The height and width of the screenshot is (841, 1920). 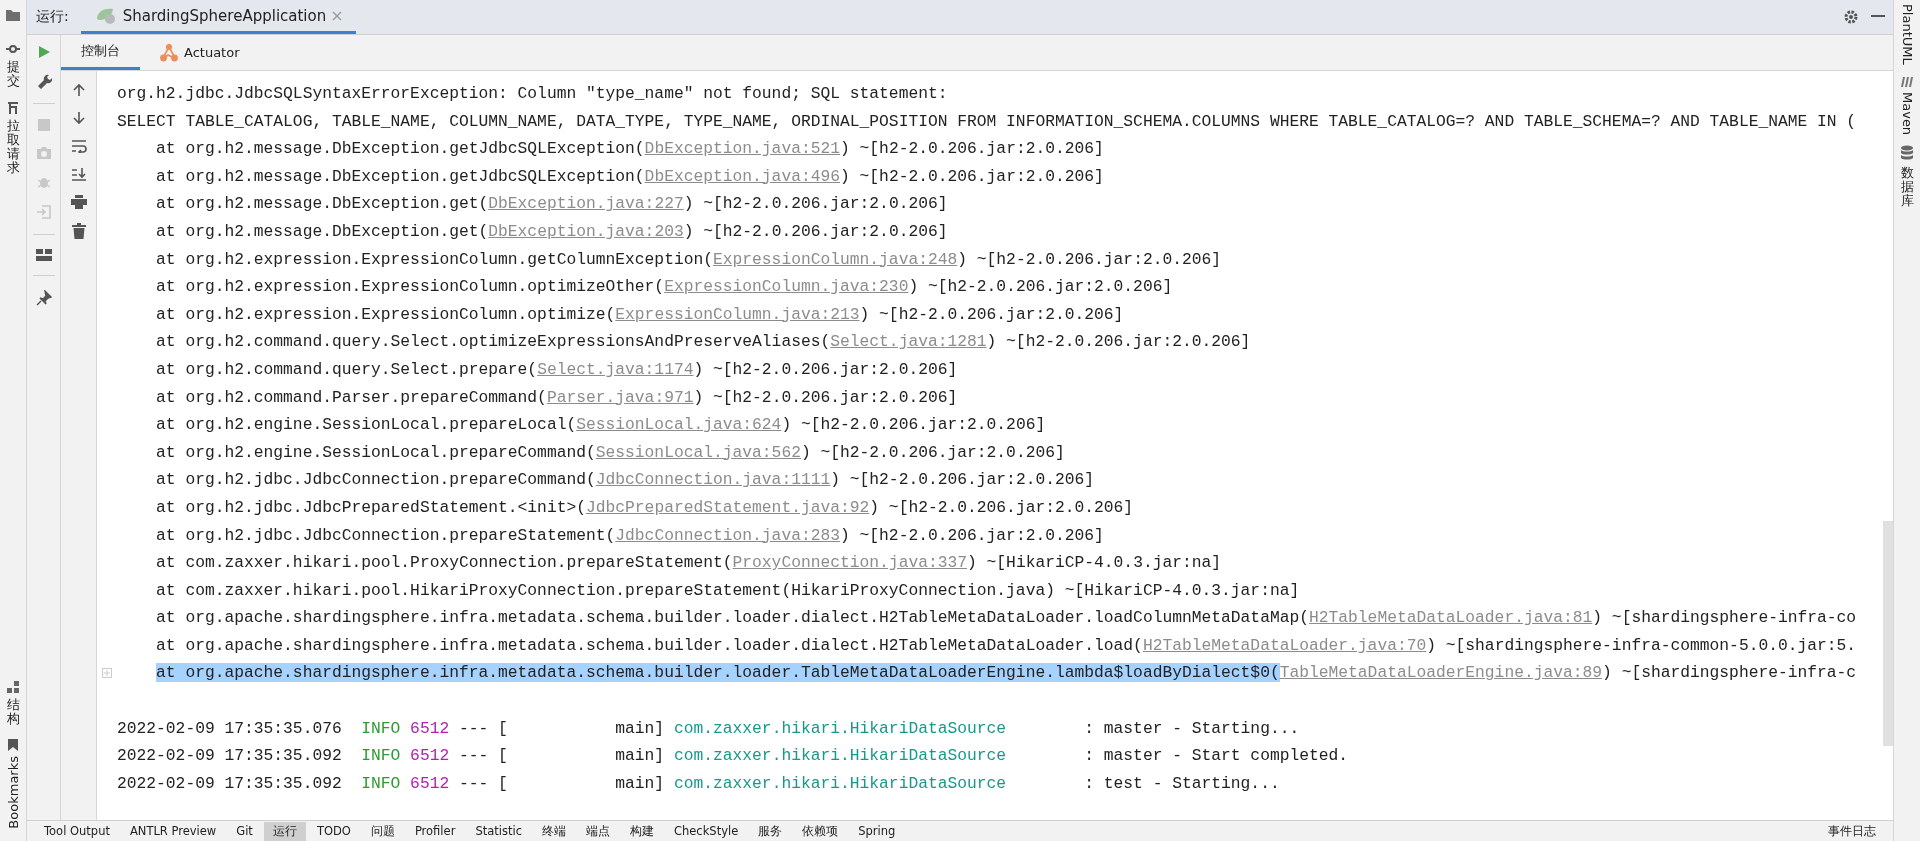 I want to click on down-arrow-icon, so click(x=78, y=118).